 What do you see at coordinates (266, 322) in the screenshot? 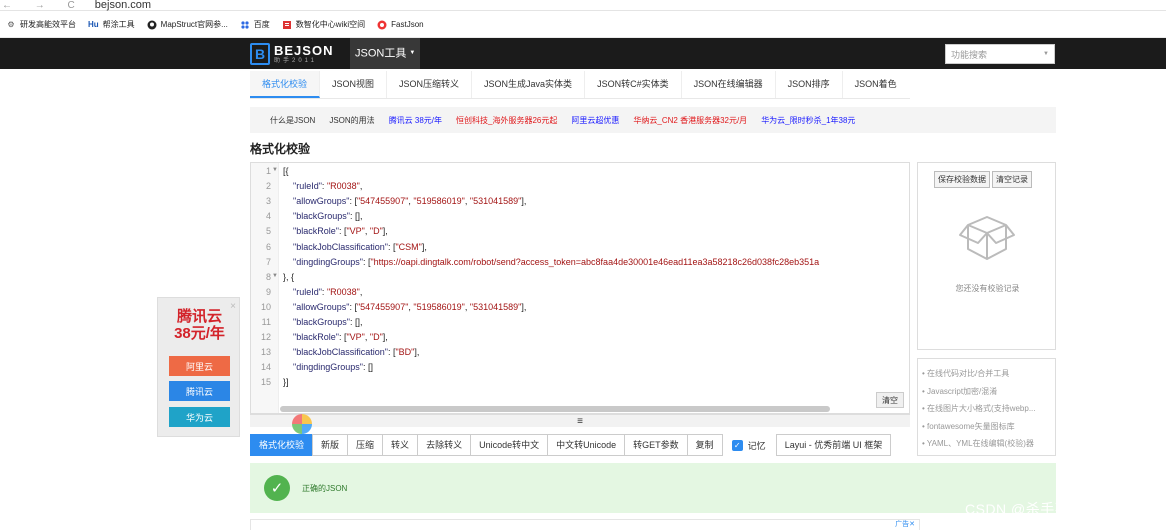
I see `line-number: 11` at bounding box center [266, 322].